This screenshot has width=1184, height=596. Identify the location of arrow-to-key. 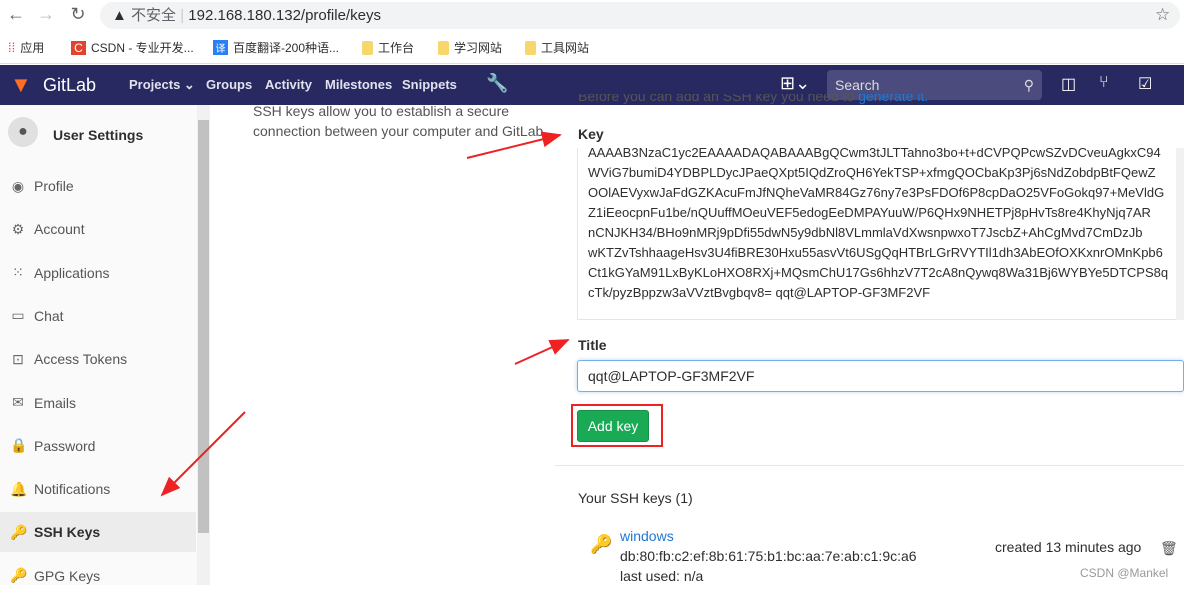
(514, 145).